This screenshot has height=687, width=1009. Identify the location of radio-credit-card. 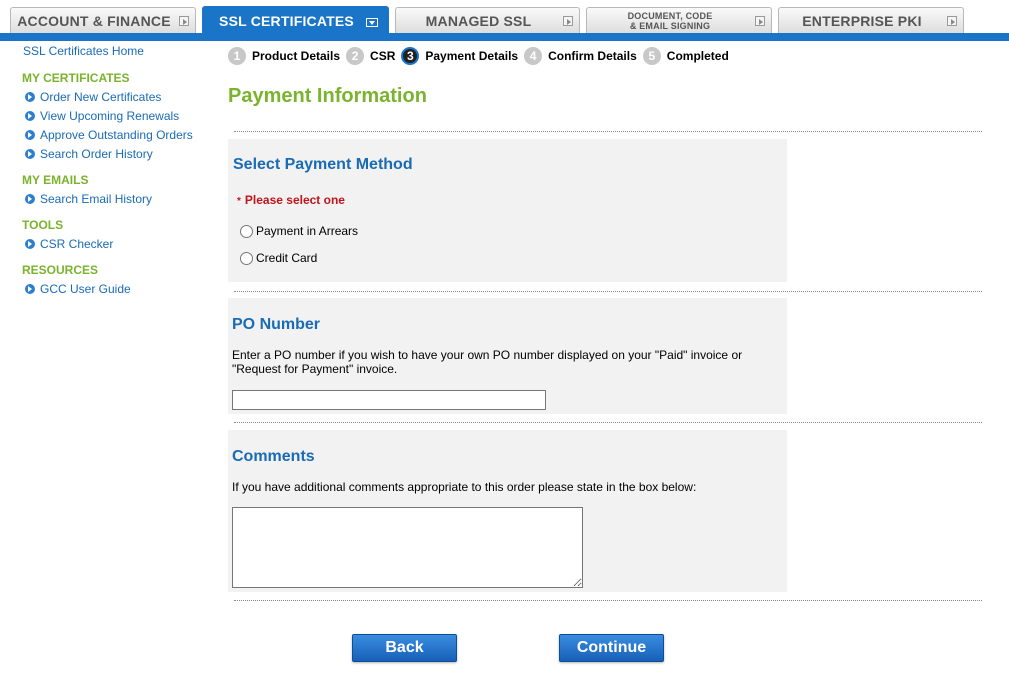
(246, 258).